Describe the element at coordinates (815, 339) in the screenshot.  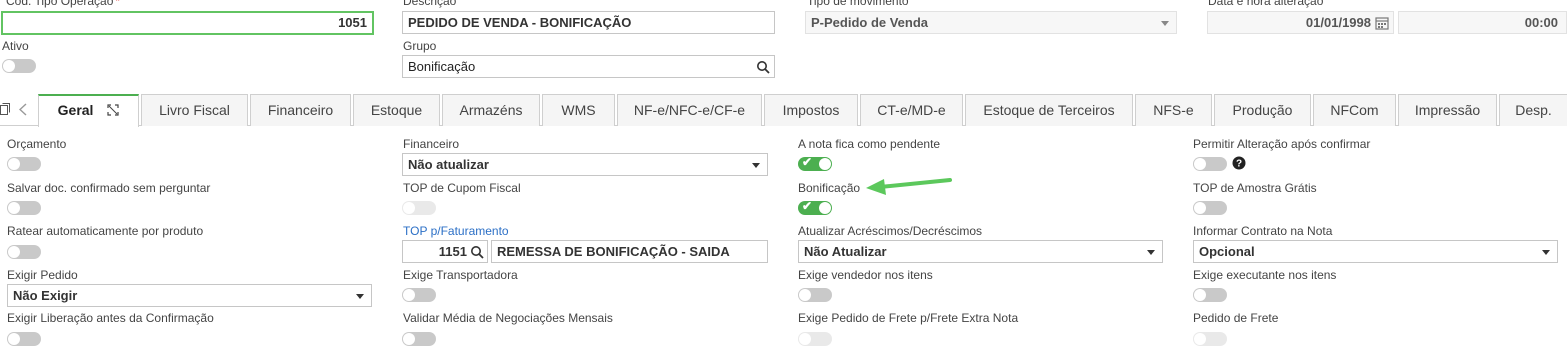
I see `exige-pedido-frete-toggle` at that location.